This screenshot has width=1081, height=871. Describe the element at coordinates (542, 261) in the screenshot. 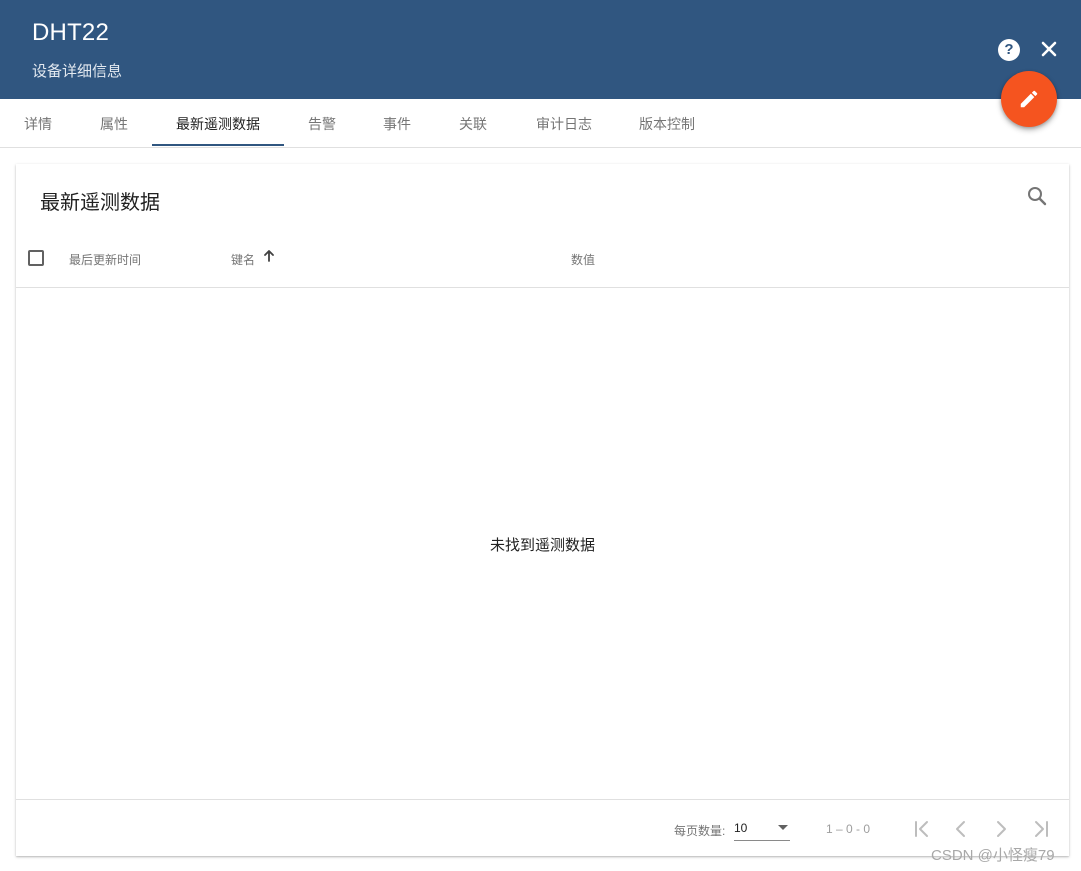

I see `table-header: 最后更新时间 键名 数值` at that location.